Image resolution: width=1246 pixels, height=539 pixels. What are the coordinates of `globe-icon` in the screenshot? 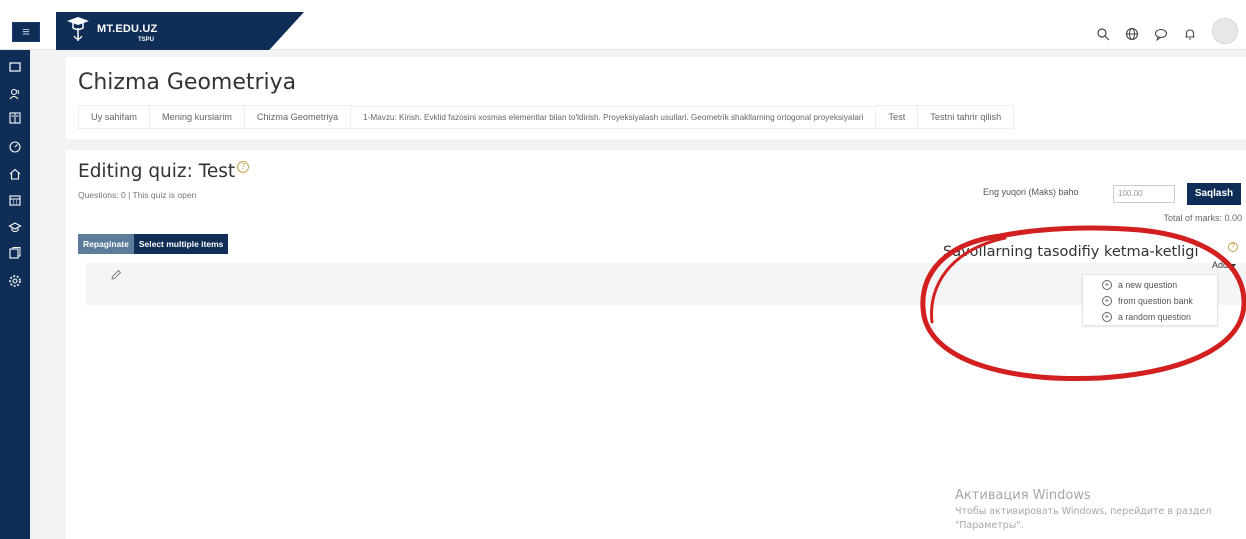 It's located at (1132, 34).